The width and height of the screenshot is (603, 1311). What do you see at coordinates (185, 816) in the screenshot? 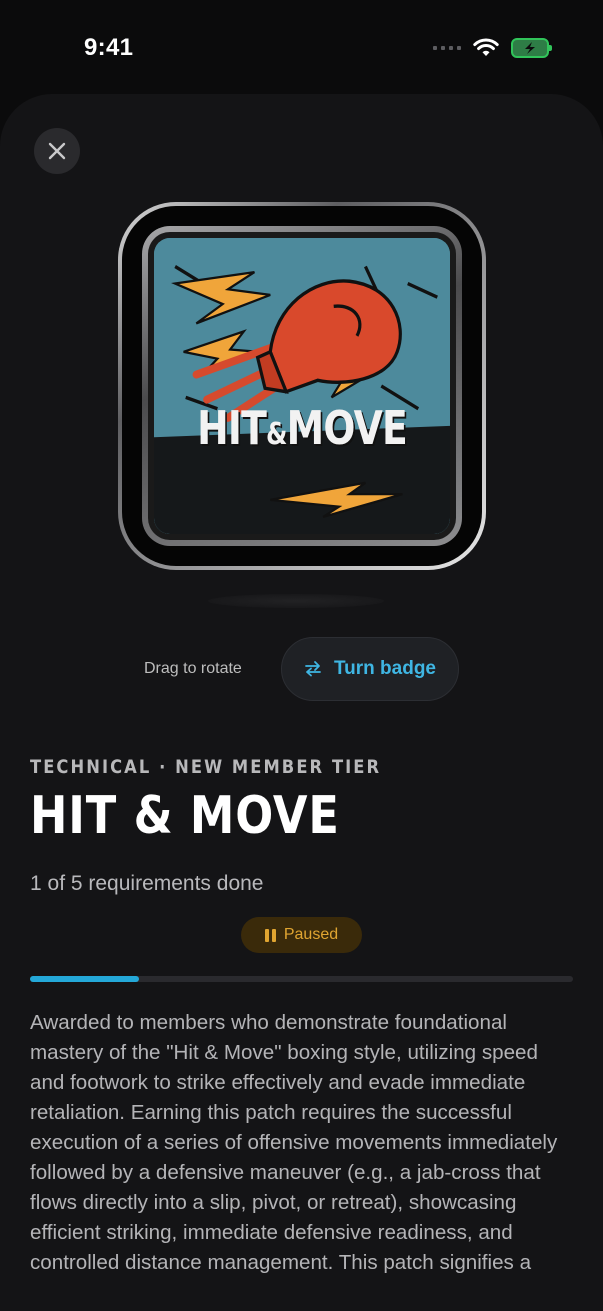
I see `badge-title: HIT & MOVE` at bounding box center [185, 816].